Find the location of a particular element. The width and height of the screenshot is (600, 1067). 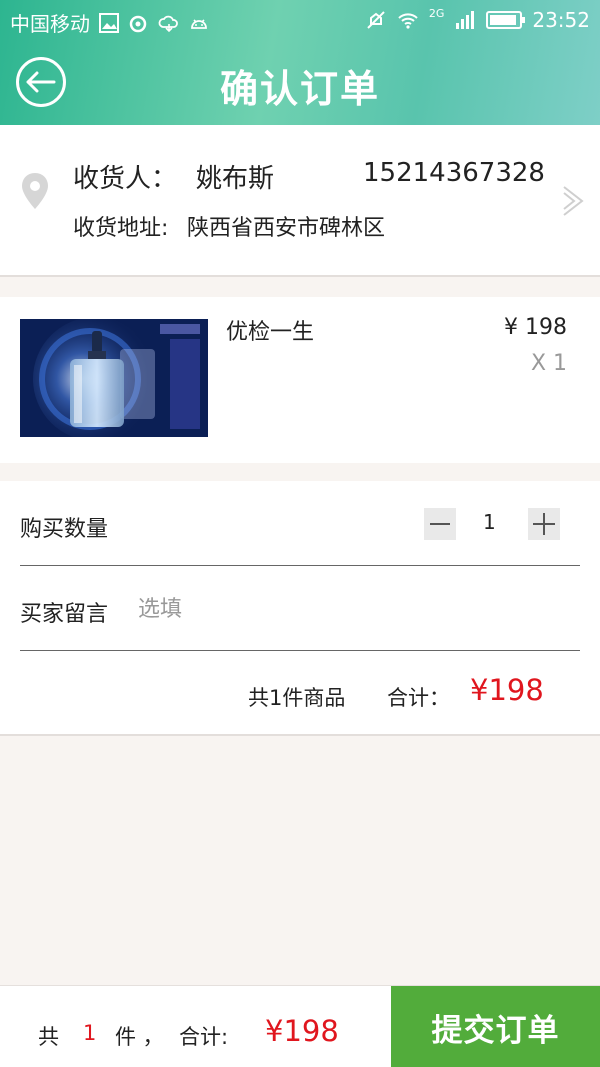

weibo-icon is located at coordinates (138, 23).